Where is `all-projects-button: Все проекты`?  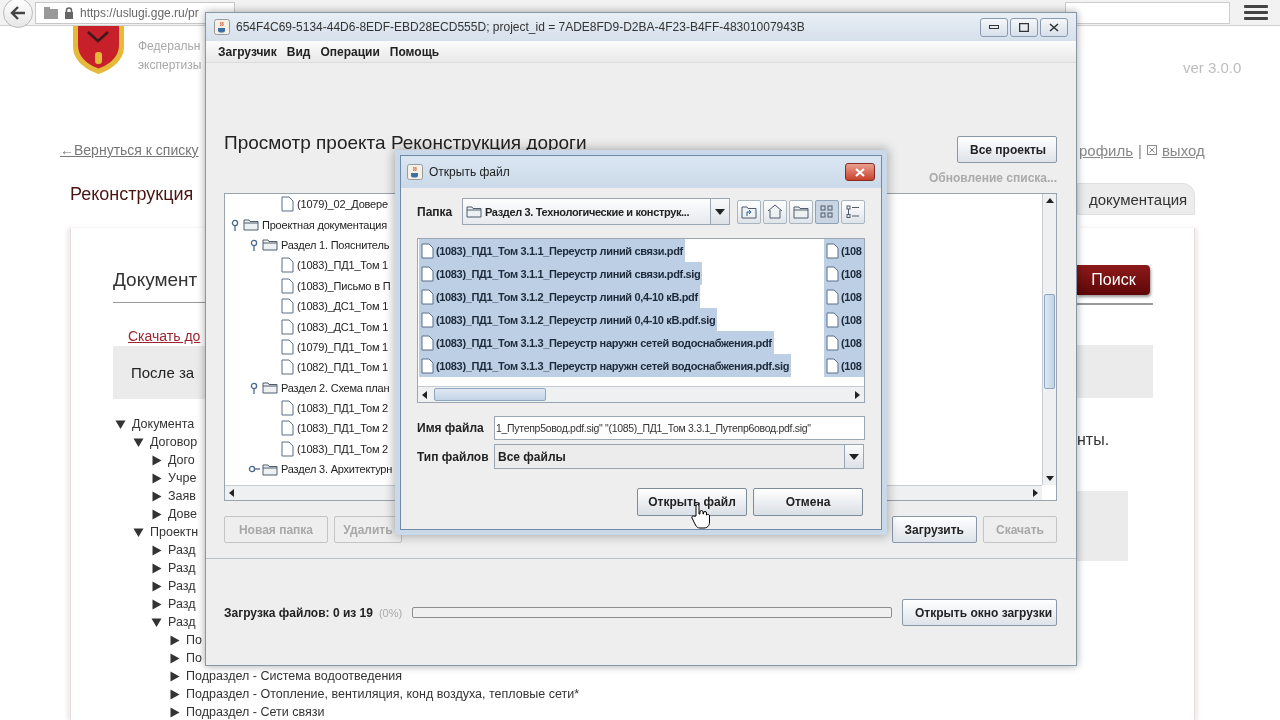 all-projects-button: Все проекты is located at coordinates (1007, 149).